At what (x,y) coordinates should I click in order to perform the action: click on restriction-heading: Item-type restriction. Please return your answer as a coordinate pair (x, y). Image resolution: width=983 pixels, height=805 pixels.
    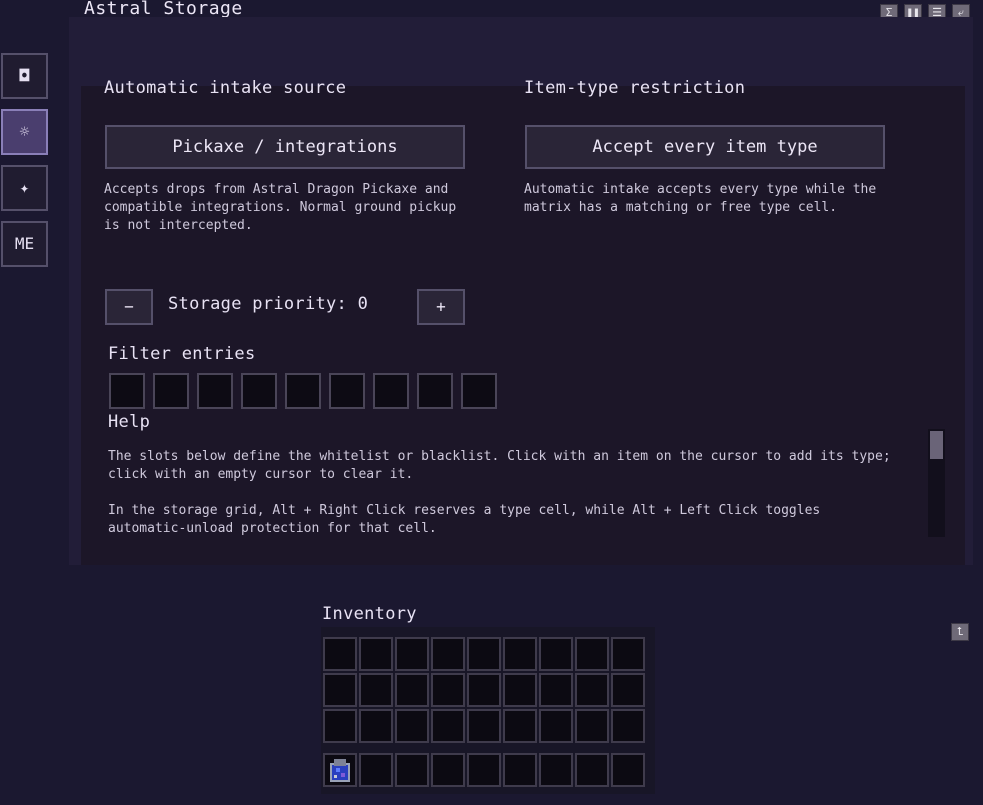
    Looking at the image, I should click on (635, 88).